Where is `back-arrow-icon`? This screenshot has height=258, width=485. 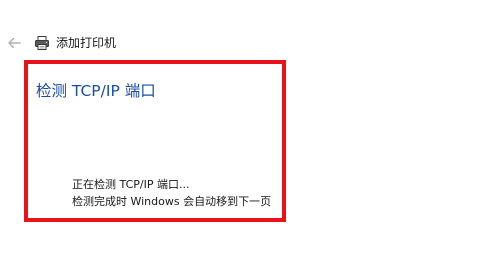 back-arrow-icon is located at coordinates (14, 43).